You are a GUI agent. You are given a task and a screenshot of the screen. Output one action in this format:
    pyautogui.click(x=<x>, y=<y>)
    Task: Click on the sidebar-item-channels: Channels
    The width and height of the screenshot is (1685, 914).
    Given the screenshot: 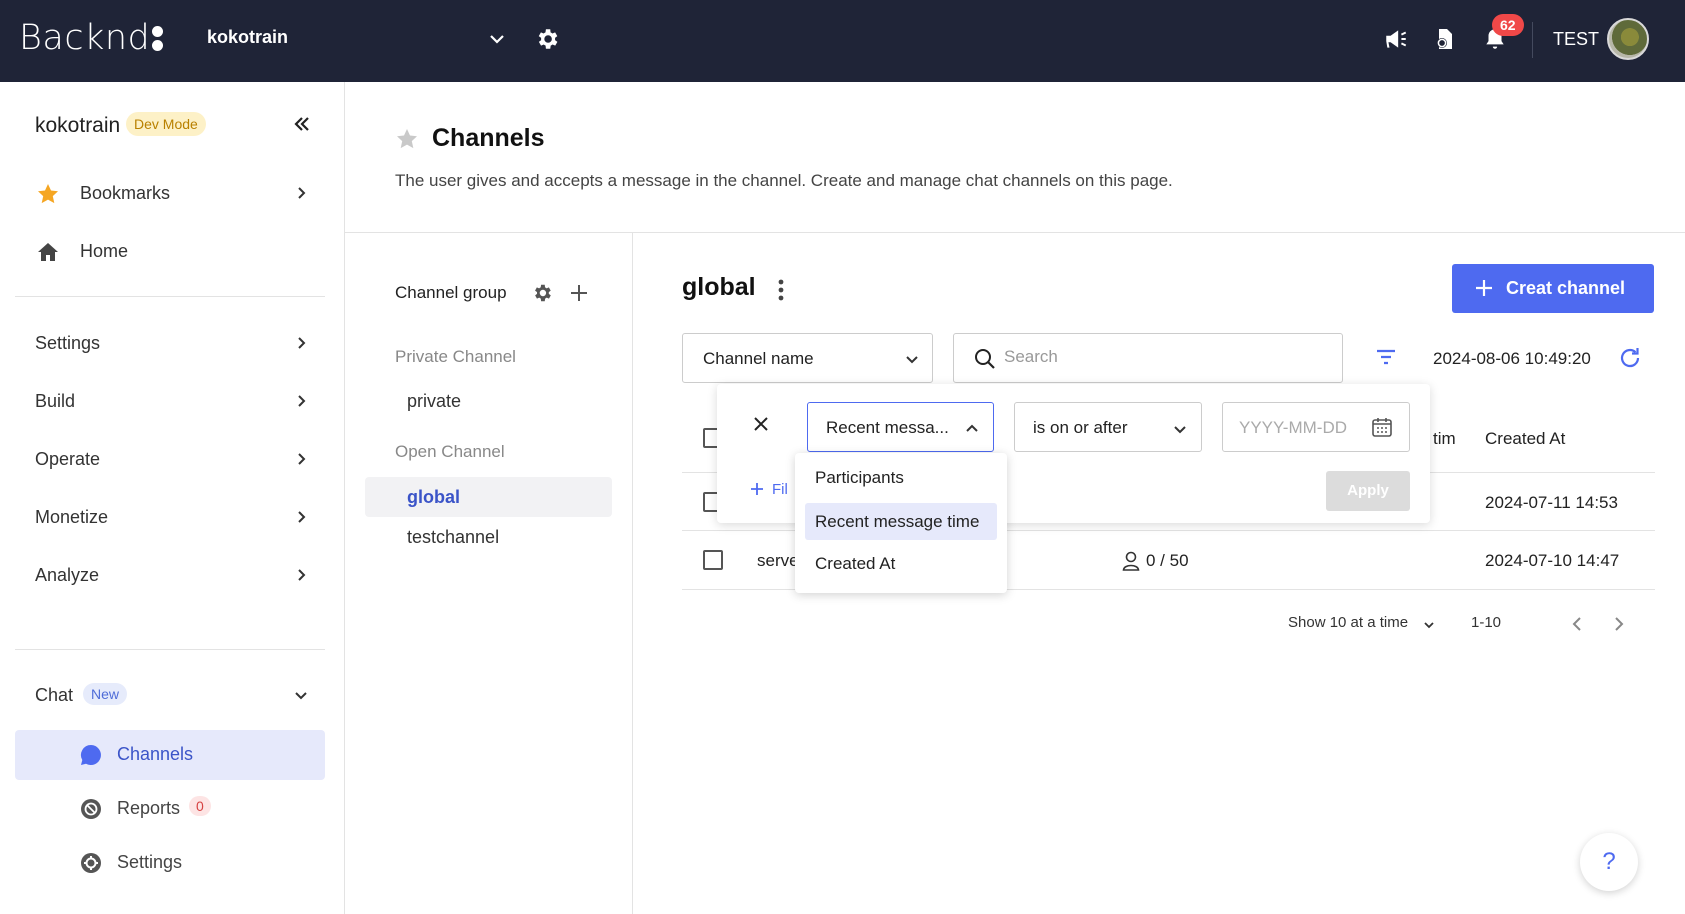 What is the action you would take?
    pyautogui.click(x=170, y=755)
    